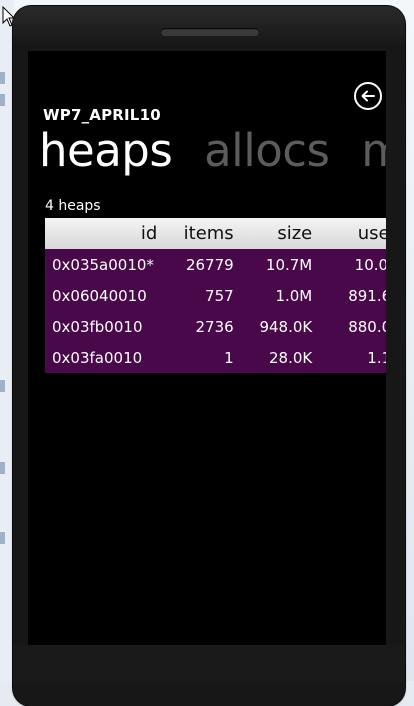 The image size is (414, 706). I want to click on heap-used-cell: 1.1K, so click(351, 357).